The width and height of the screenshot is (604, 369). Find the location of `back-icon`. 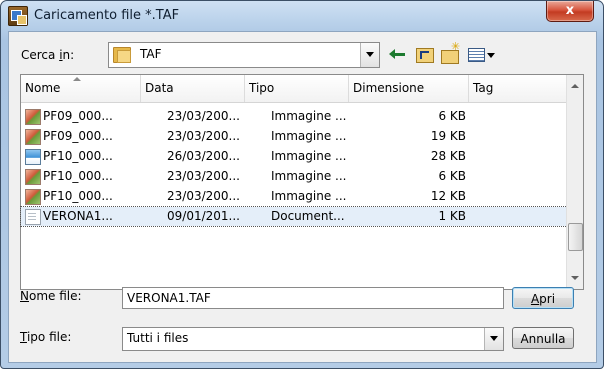

back-icon is located at coordinates (400, 54).